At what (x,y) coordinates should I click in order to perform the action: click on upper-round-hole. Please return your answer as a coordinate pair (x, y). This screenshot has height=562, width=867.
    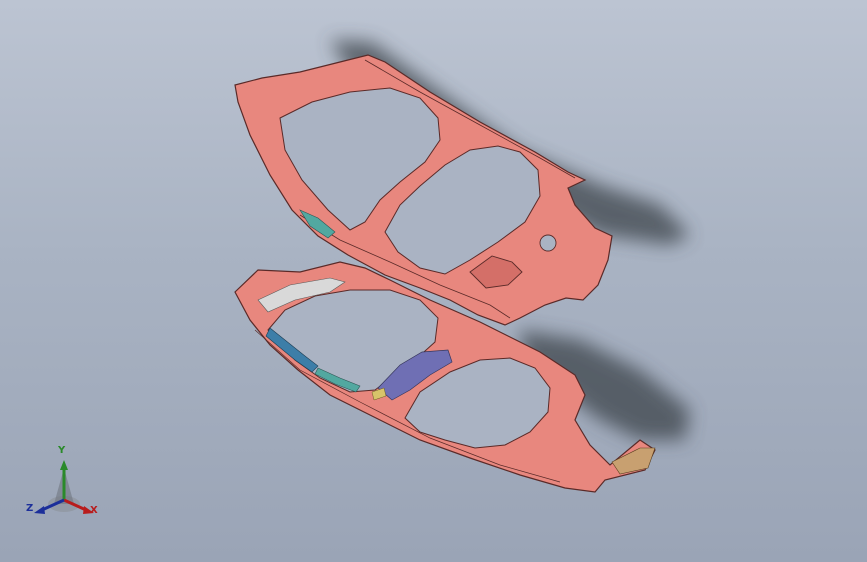
    Looking at the image, I should click on (548, 243).